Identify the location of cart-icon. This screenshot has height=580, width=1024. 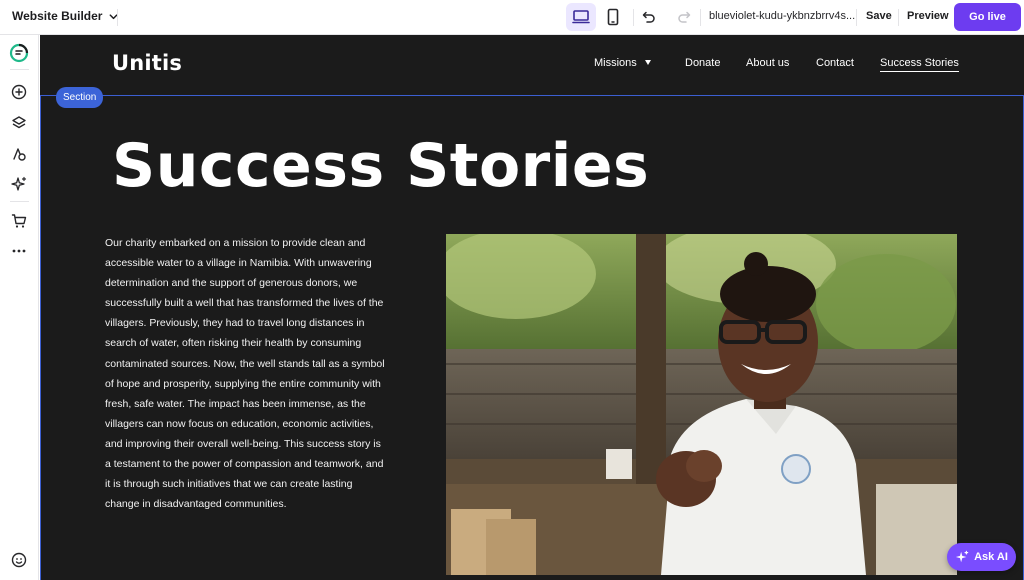
(19, 221).